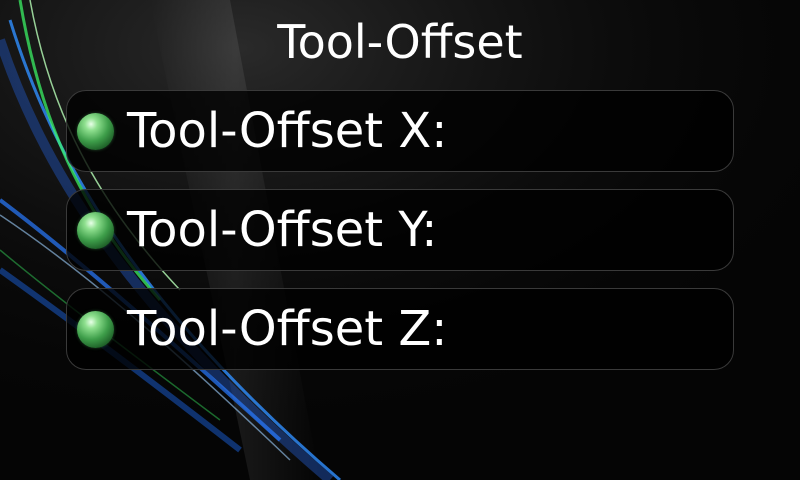 The image size is (800, 480). What do you see at coordinates (400, 42) in the screenshot?
I see `page-title: Tool-Offset` at bounding box center [400, 42].